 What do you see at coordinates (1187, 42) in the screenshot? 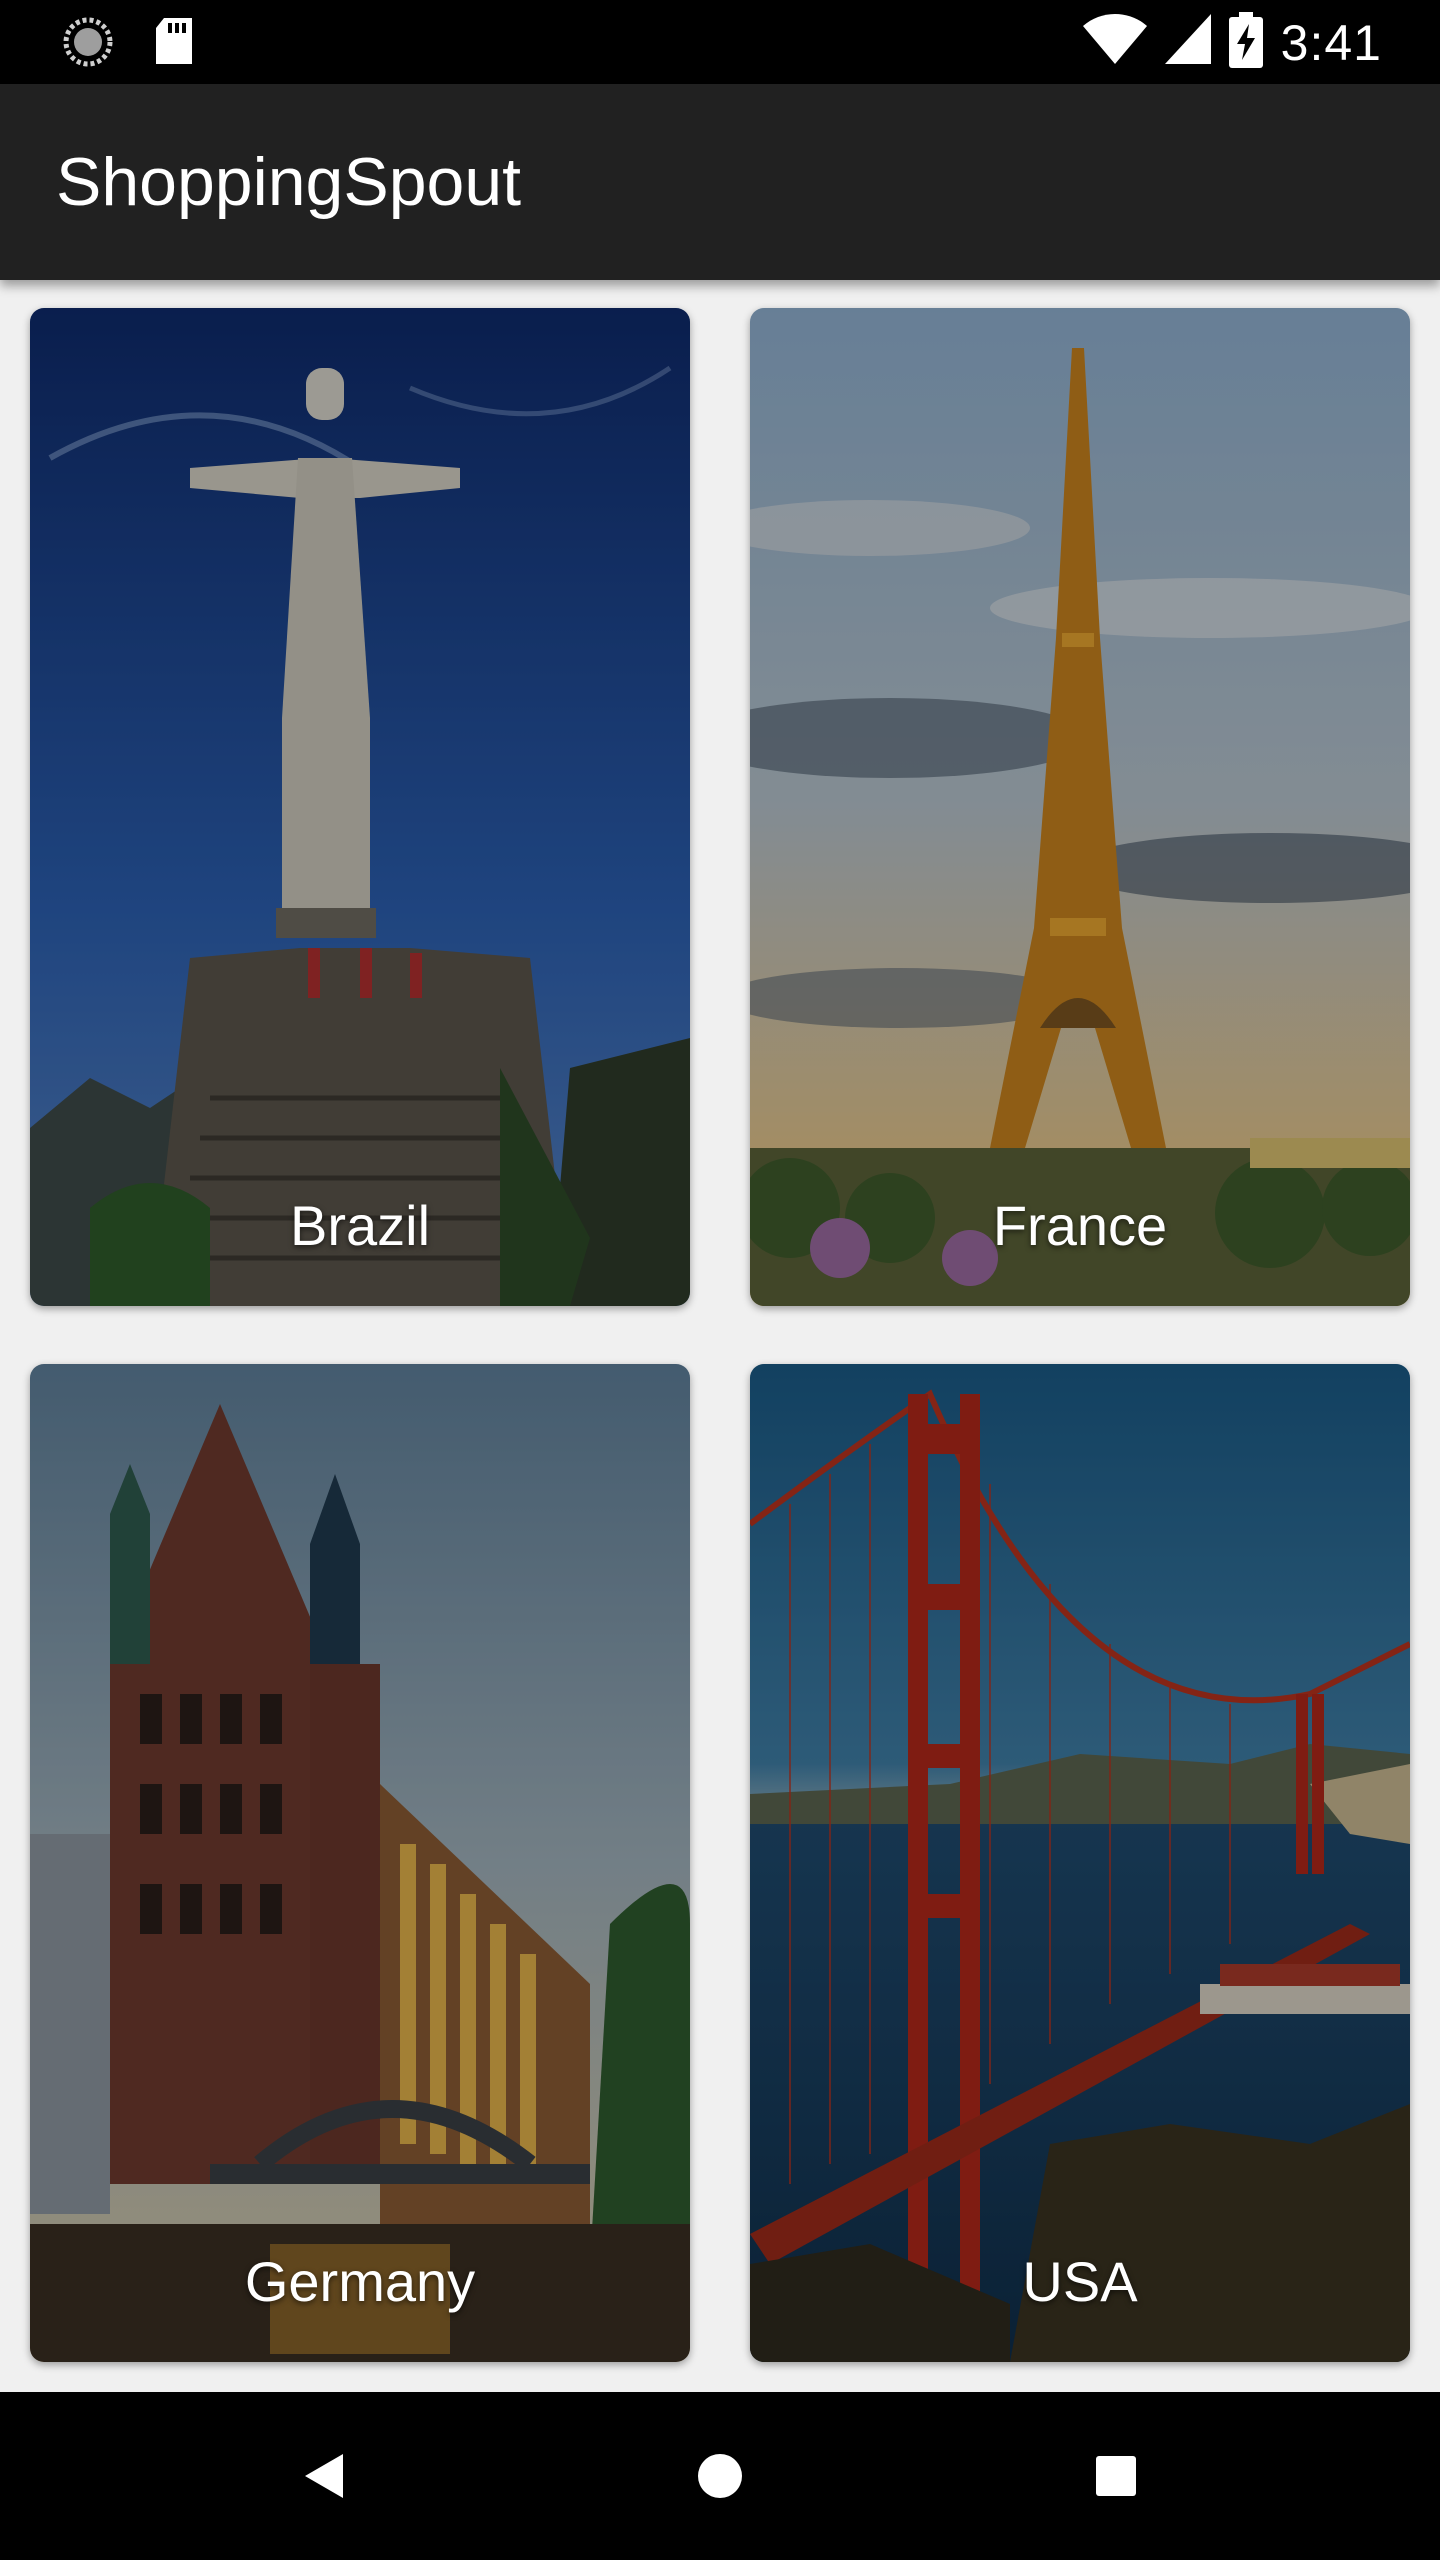
I see `signal-icon` at bounding box center [1187, 42].